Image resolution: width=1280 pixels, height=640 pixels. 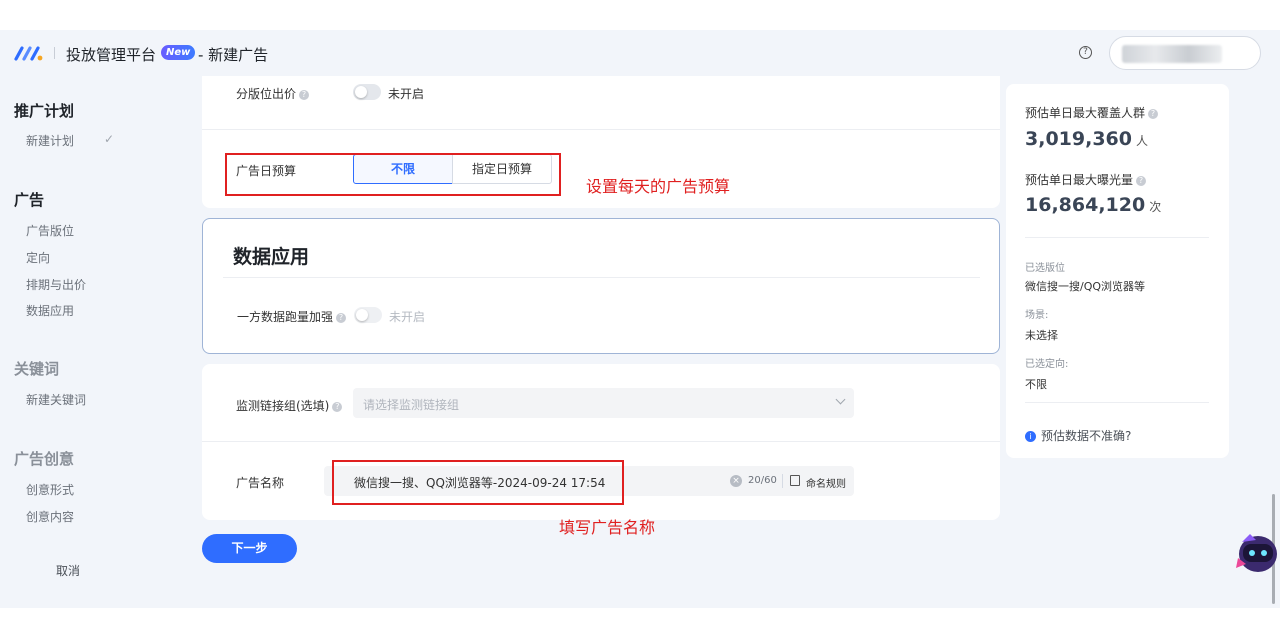 What do you see at coordinates (50, 230) in the screenshot?
I see `sidebar-item-placement: 广告版位` at bounding box center [50, 230].